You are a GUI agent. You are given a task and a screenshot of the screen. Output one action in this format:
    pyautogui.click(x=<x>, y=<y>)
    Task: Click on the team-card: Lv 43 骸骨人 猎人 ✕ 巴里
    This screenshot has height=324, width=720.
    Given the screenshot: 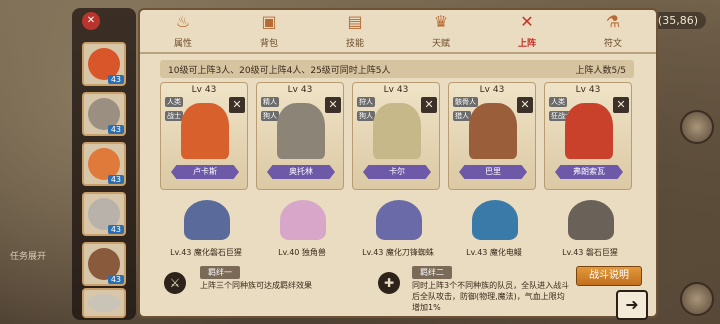 What is the action you would take?
    pyautogui.click(x=492, y=136)
    